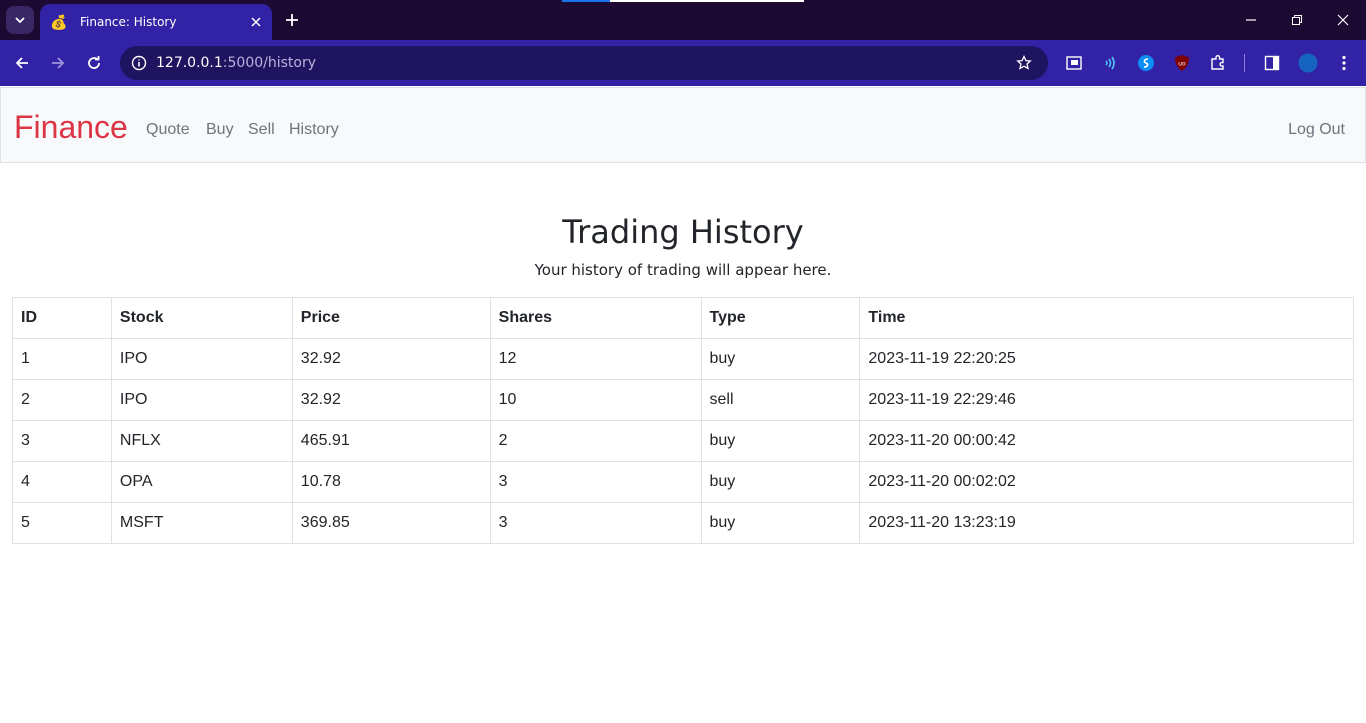 The width and height of the screenshot is (1366, 723). I want to click on minimize-button, so click(1251, 20).